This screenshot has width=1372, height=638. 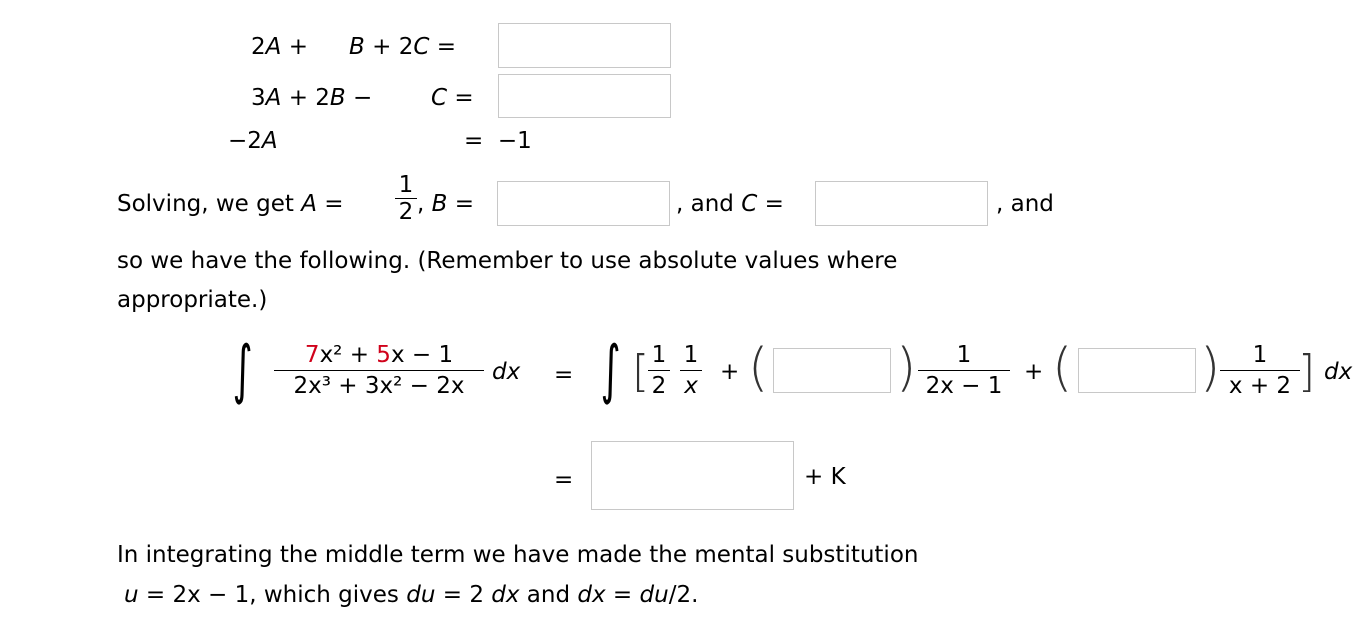 What do you see at coordinates (730, 372) in the screenshot?
I see `plus-sign-1: +` at bounding box center [730, 372].